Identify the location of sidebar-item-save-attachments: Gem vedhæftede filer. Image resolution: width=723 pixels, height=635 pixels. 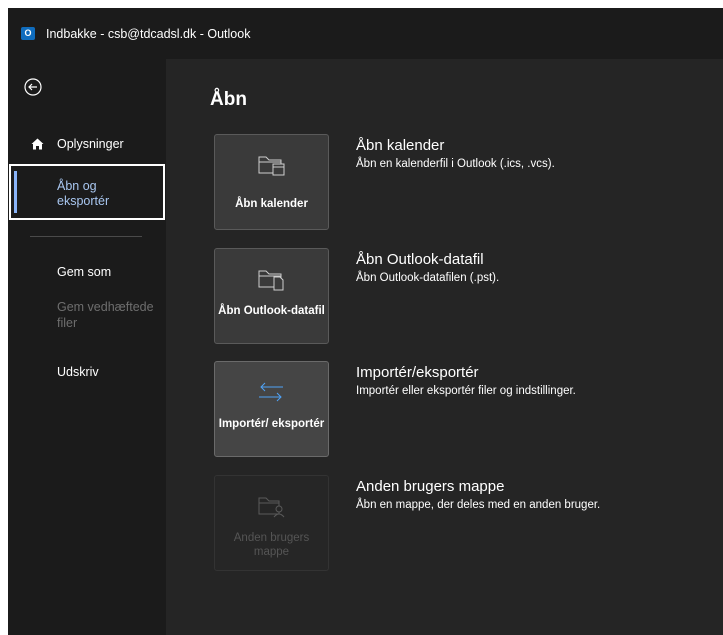
(87, 315).